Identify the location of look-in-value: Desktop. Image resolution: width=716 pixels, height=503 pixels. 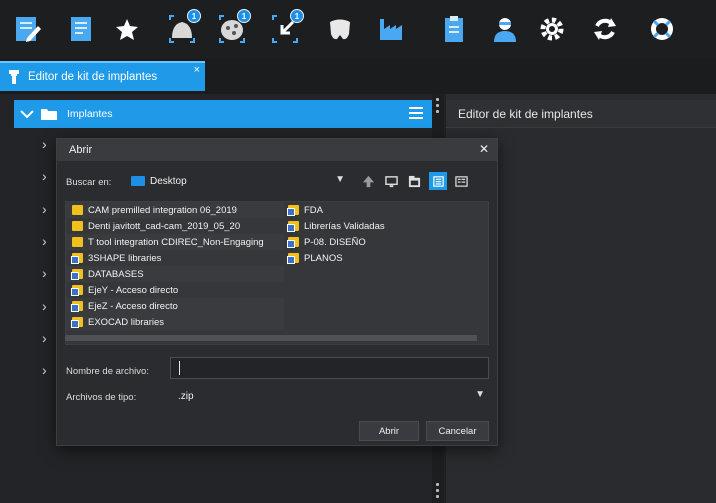
(168, 181).